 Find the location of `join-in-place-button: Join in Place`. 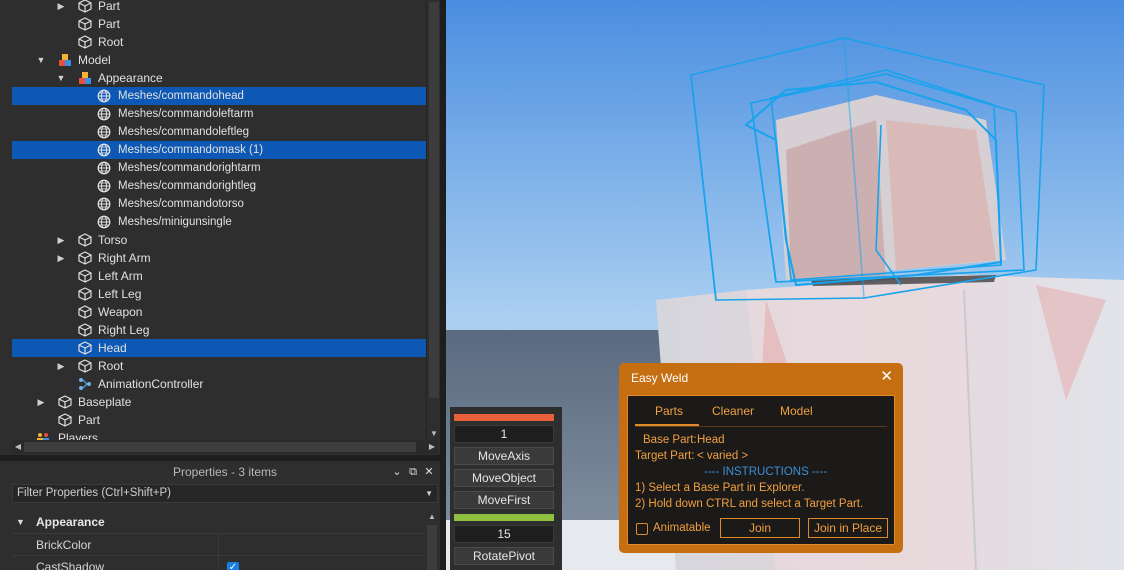

join-in-place-button: Join in Place is located at coordinates (848, 528).